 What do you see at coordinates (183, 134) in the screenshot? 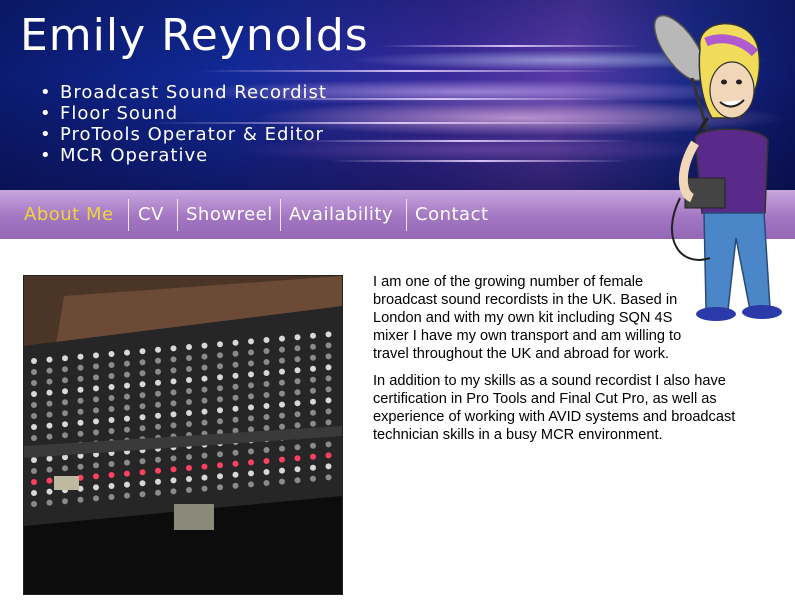
I see `role-item: ProTools Operator & Editor` at bounding box center [183, 134].